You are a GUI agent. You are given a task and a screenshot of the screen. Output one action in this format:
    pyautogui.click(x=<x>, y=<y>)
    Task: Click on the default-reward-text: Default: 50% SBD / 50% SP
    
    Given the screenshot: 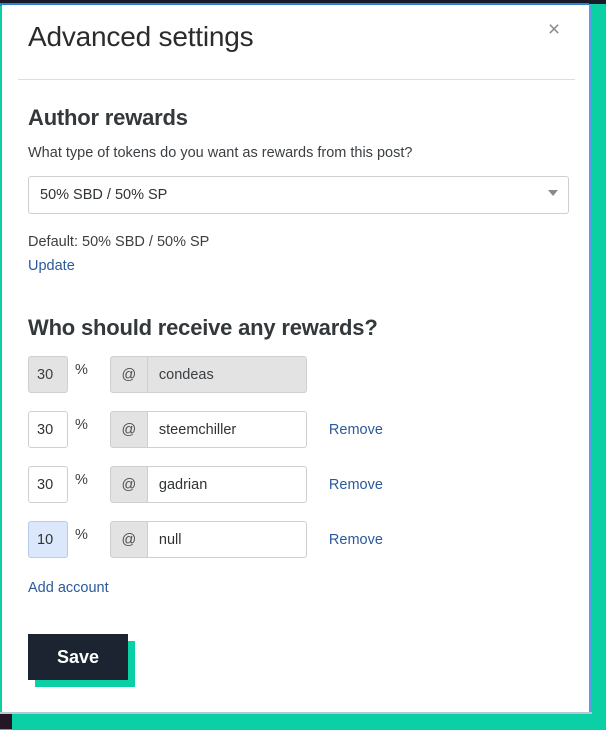 What is the action you would take?
    pyautogui.click(x=119, y=242)
    